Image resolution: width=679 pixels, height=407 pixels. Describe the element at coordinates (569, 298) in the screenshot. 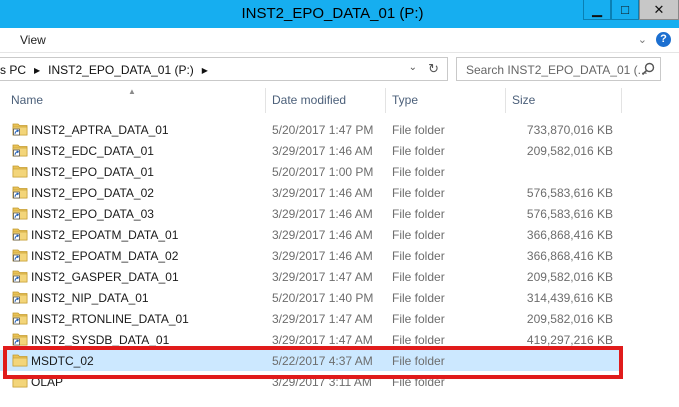

I see `file-size: 314,439,616 KB` at that location.